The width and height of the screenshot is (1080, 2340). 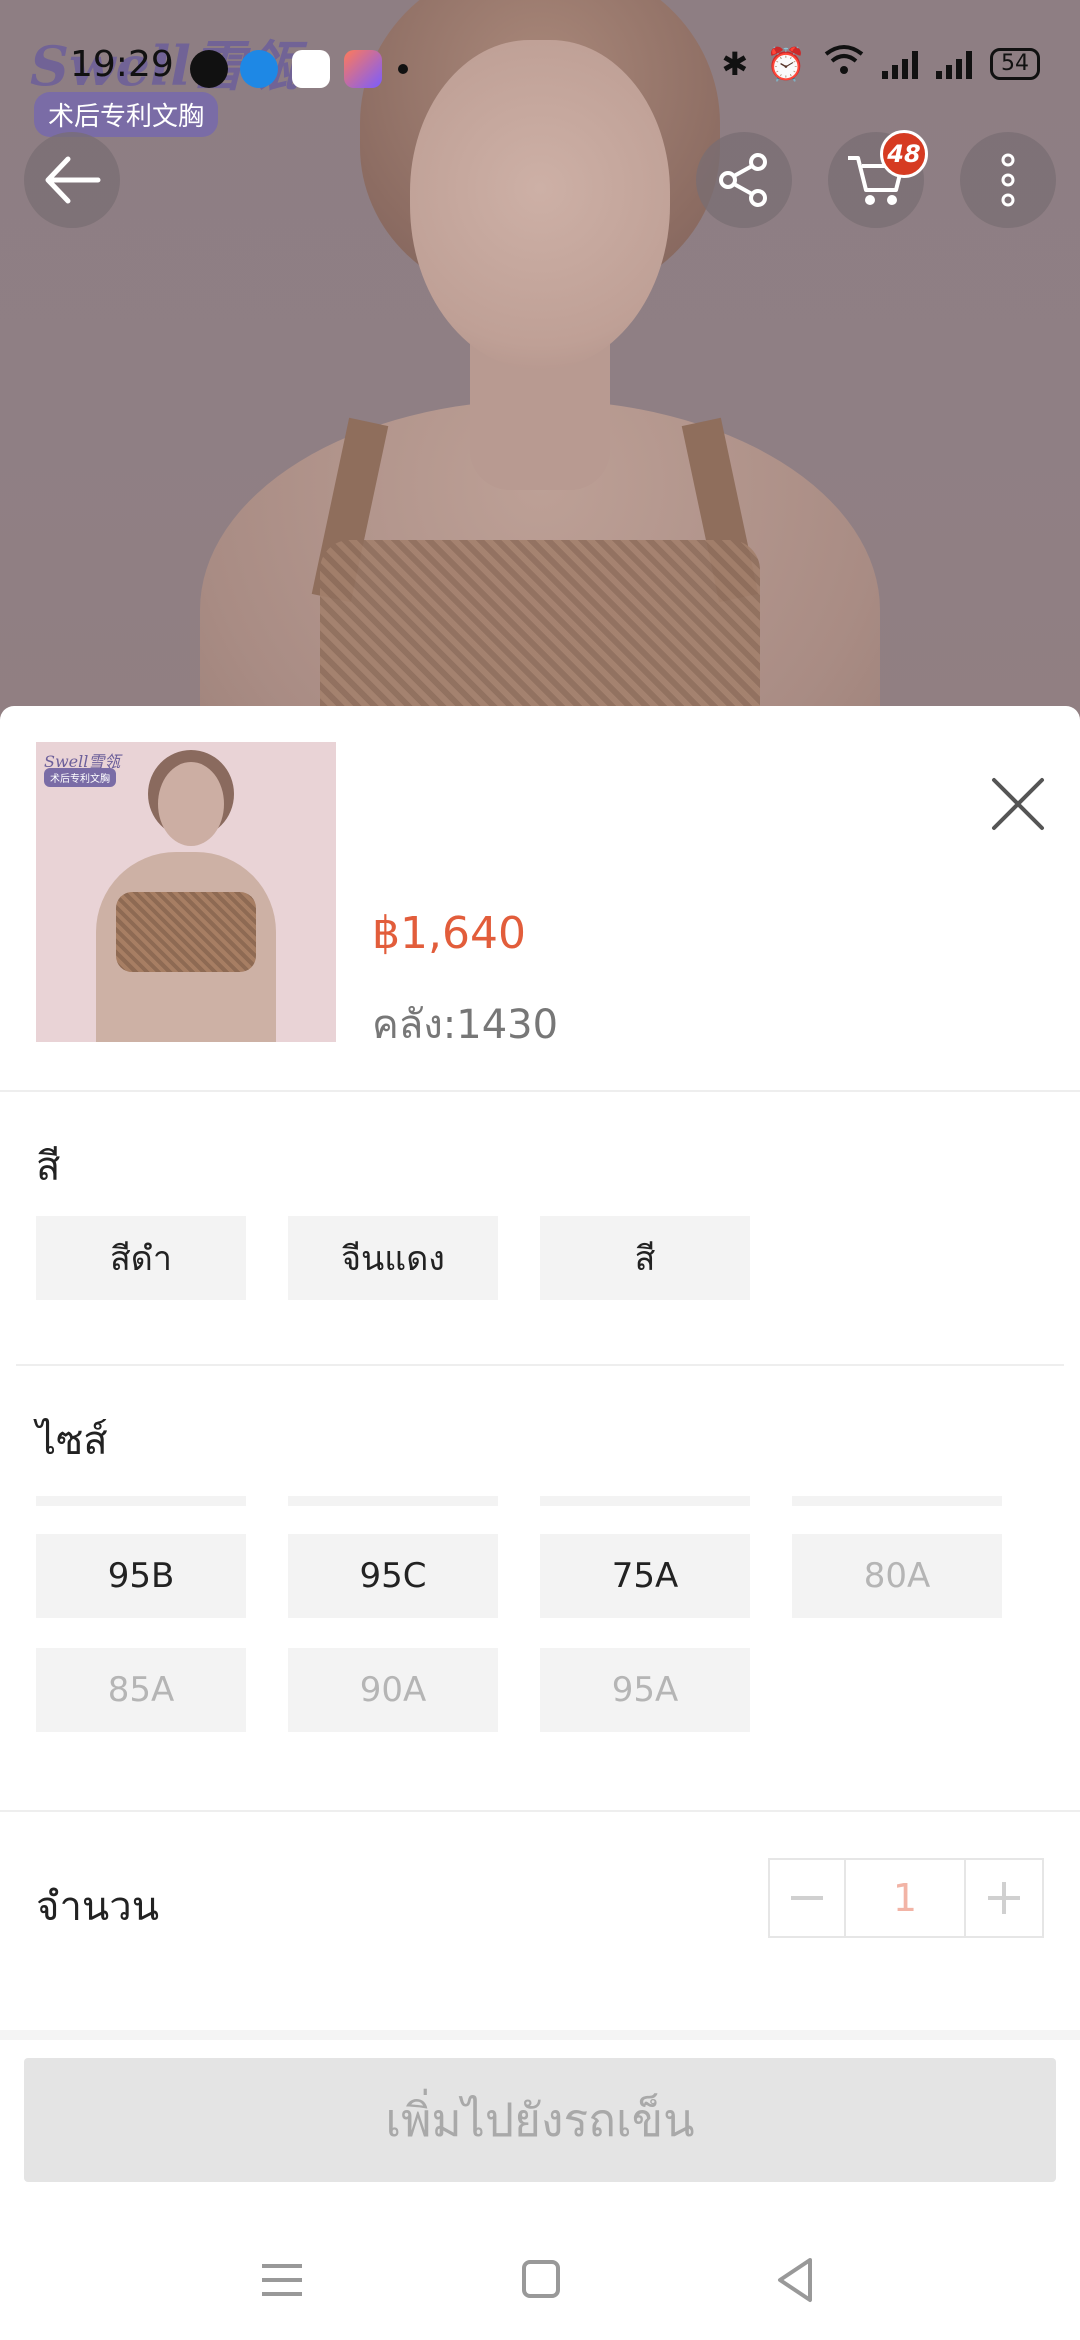 I want to click on decrement-button, so click(x=808, y=1898).